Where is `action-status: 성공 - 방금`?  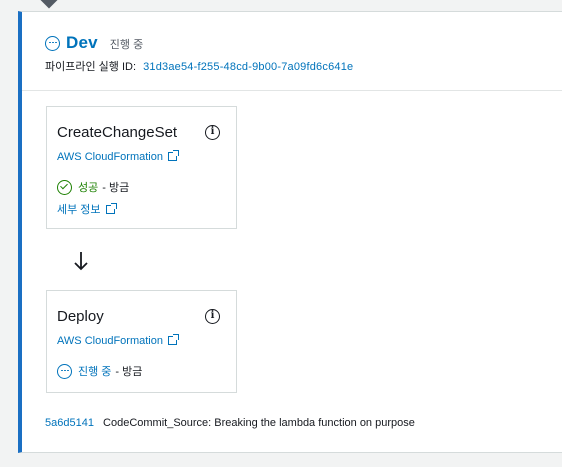
action-status: 성공 - 방금 is located at coordinates (93, 187).